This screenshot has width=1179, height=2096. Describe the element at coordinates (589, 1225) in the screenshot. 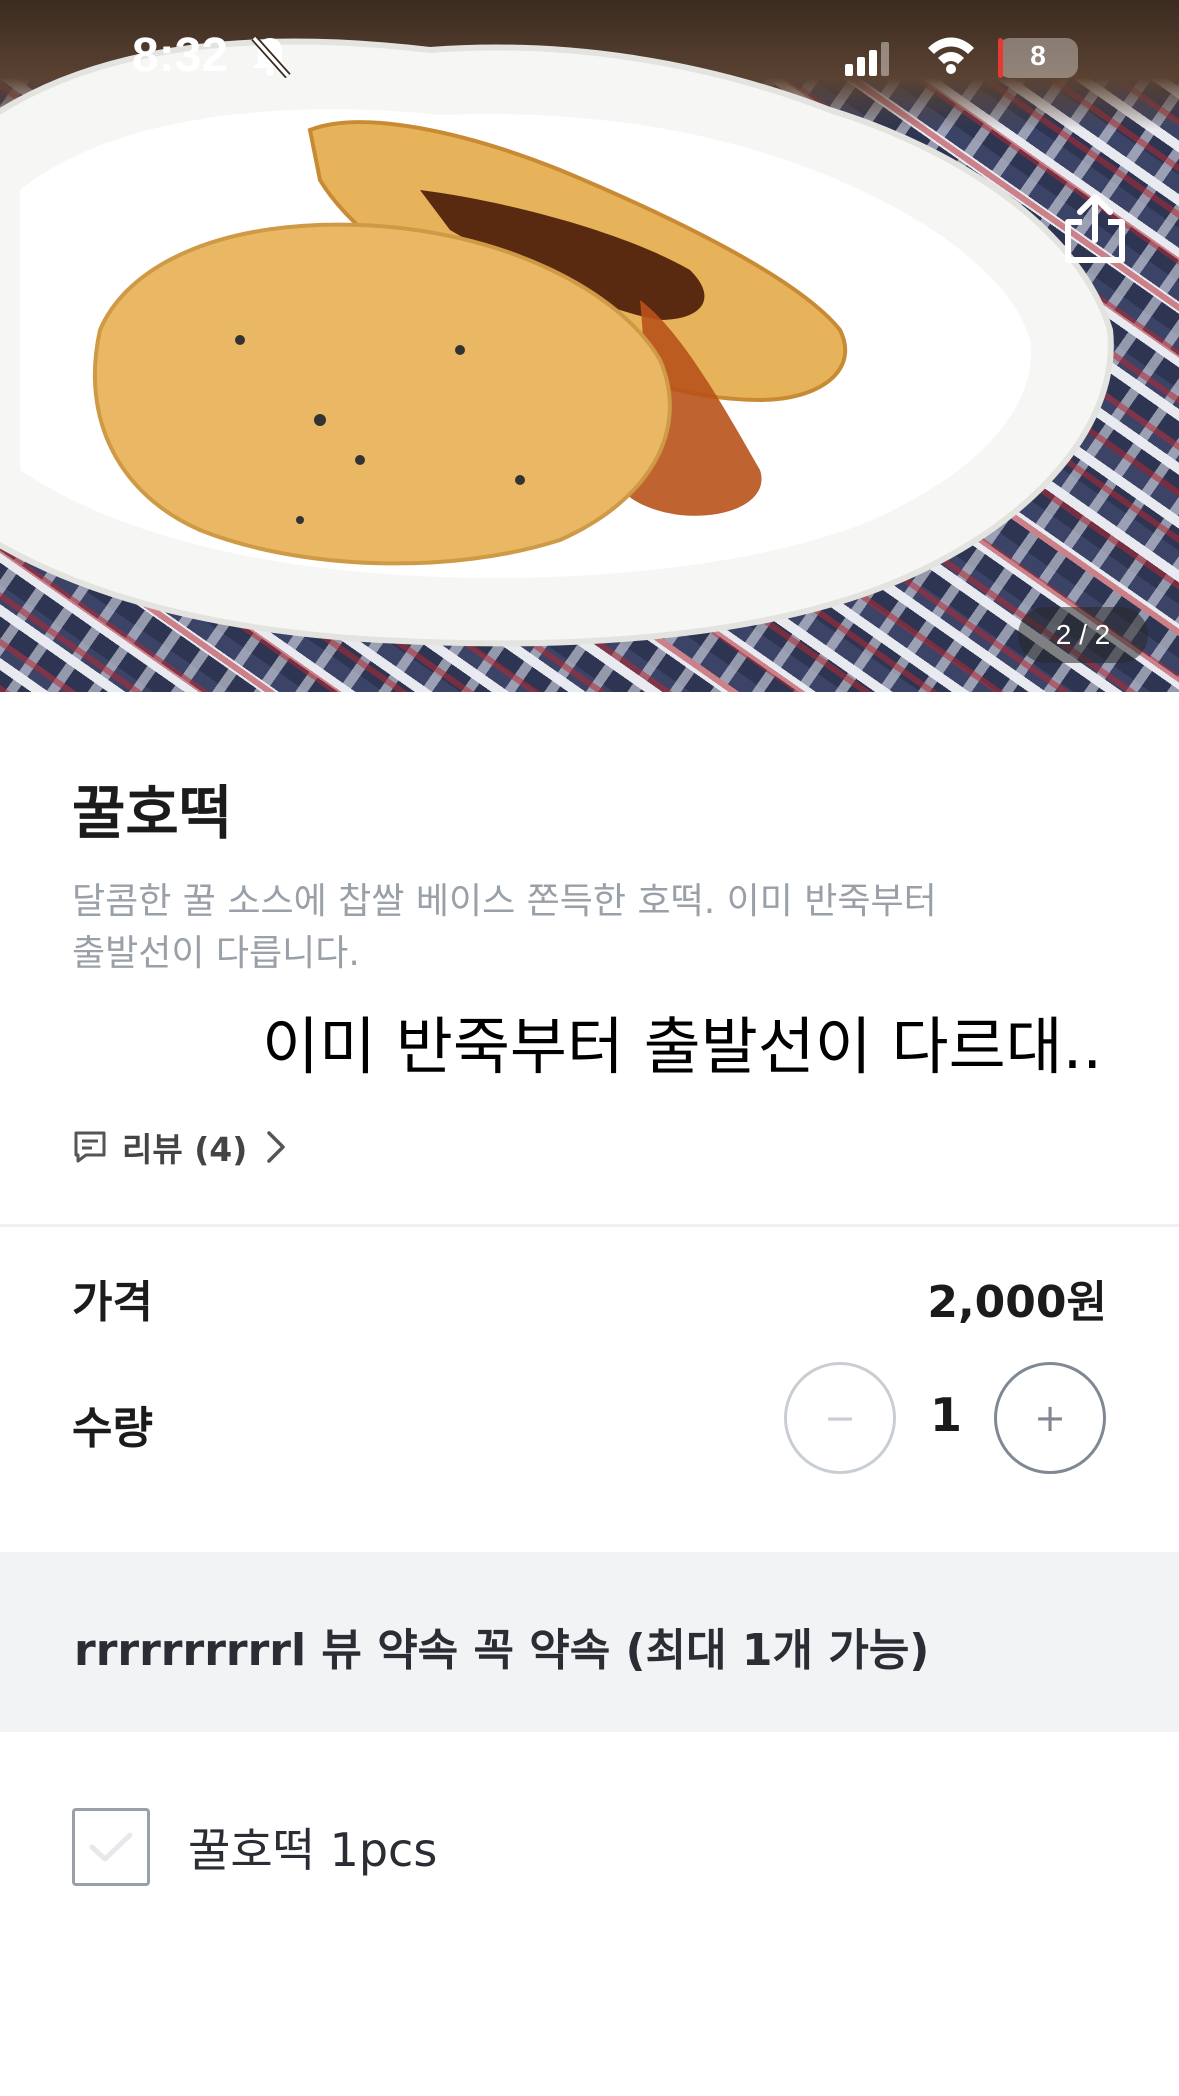

I see `section-divider` at that location.